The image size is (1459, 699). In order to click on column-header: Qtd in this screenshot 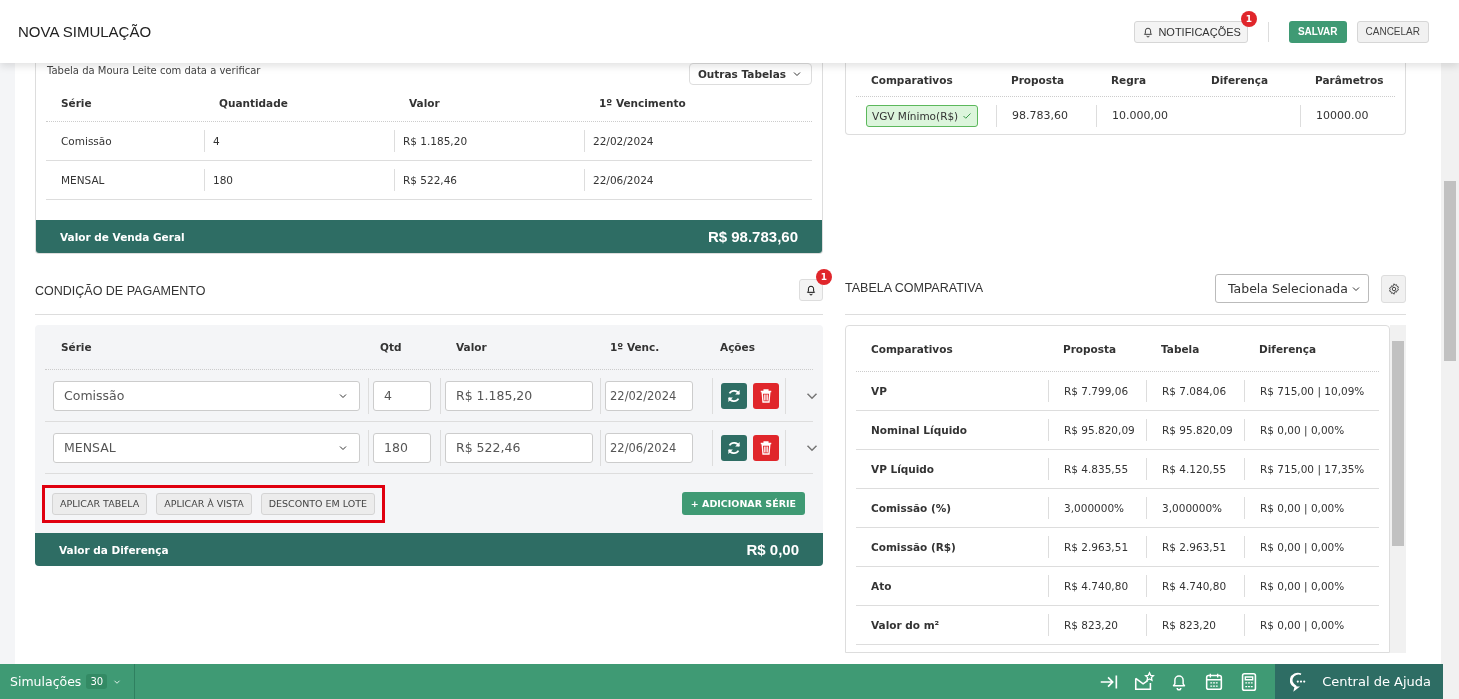, I will do `click(391, 347)`.